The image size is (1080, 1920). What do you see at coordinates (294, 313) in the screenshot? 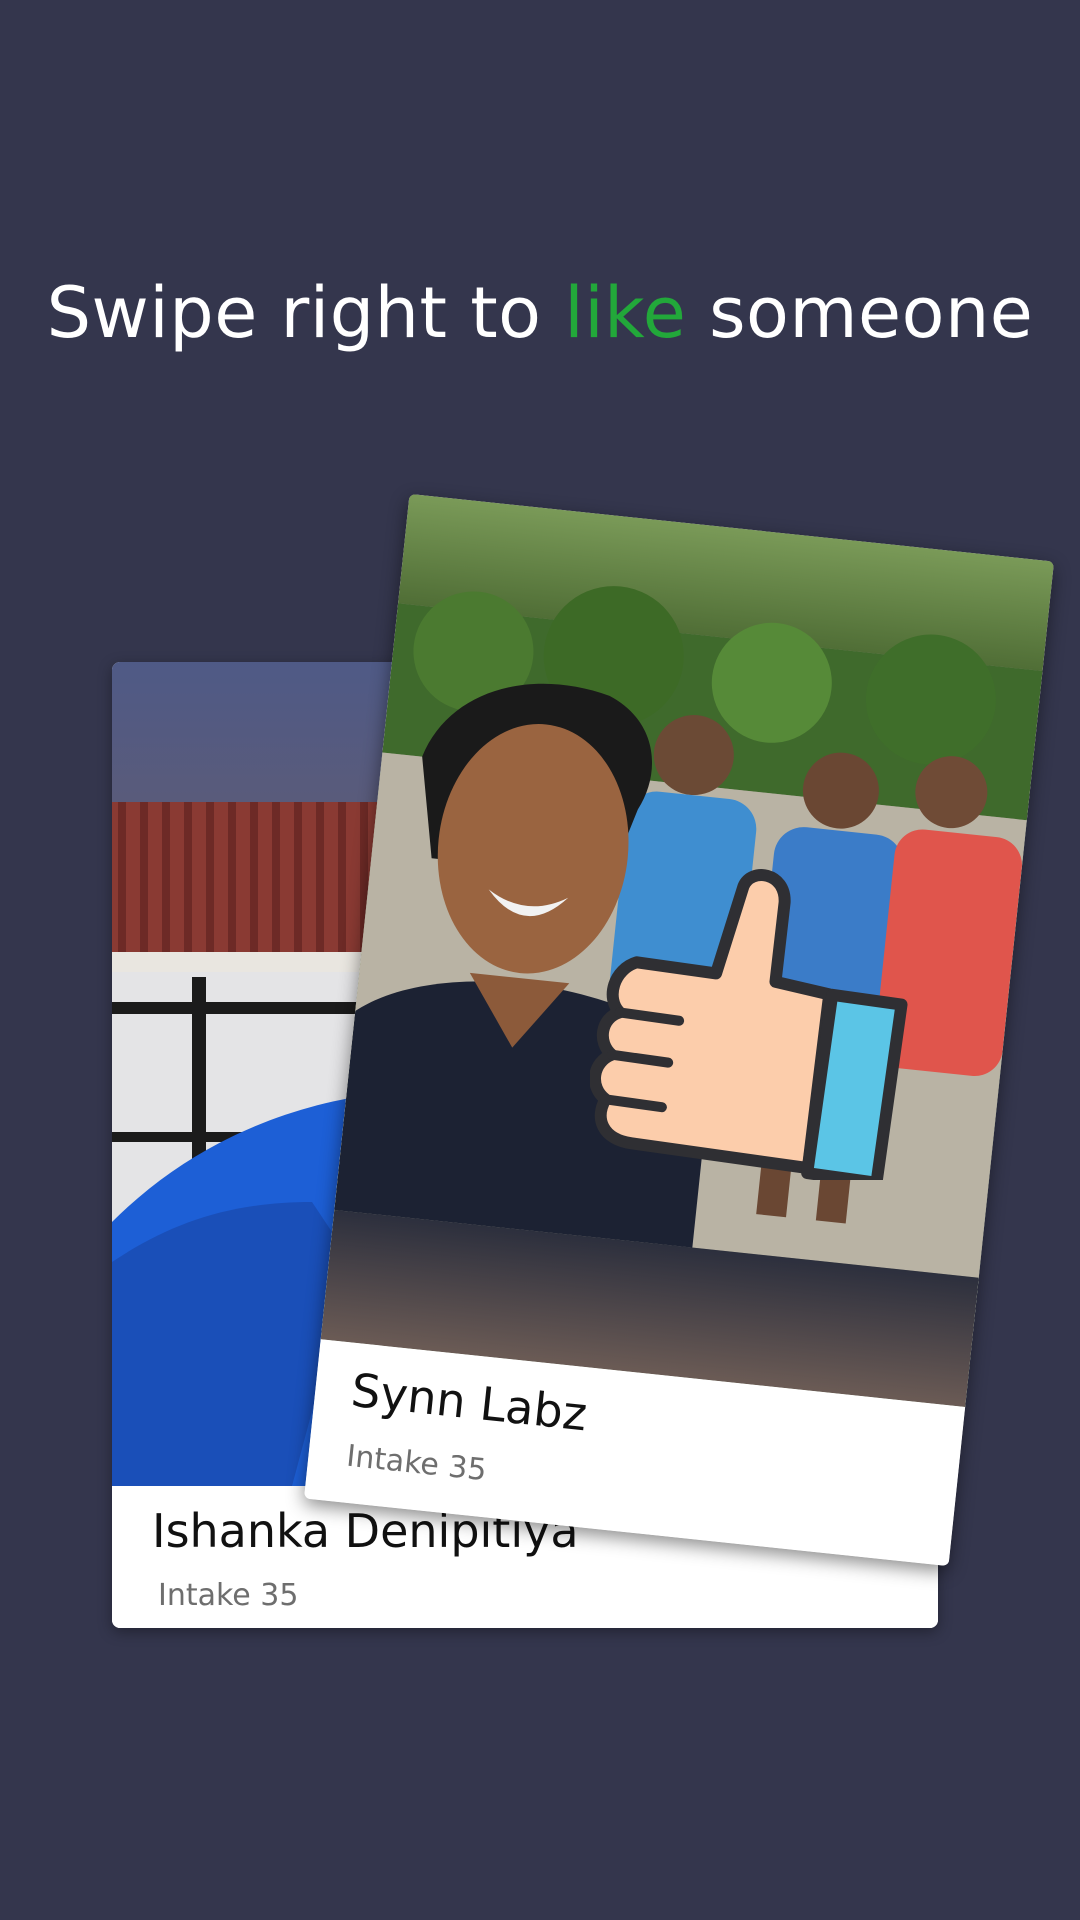
I see `headline-prefix: Swipe right to` at bounding box center [294, 313].